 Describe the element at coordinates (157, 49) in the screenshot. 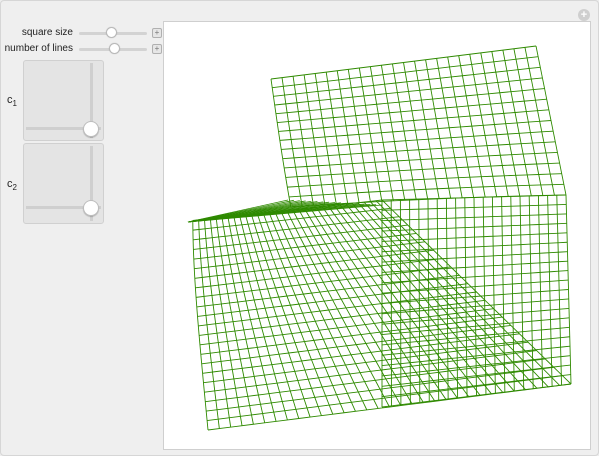

I see `number-of-lines-expand-button: +` at that location.